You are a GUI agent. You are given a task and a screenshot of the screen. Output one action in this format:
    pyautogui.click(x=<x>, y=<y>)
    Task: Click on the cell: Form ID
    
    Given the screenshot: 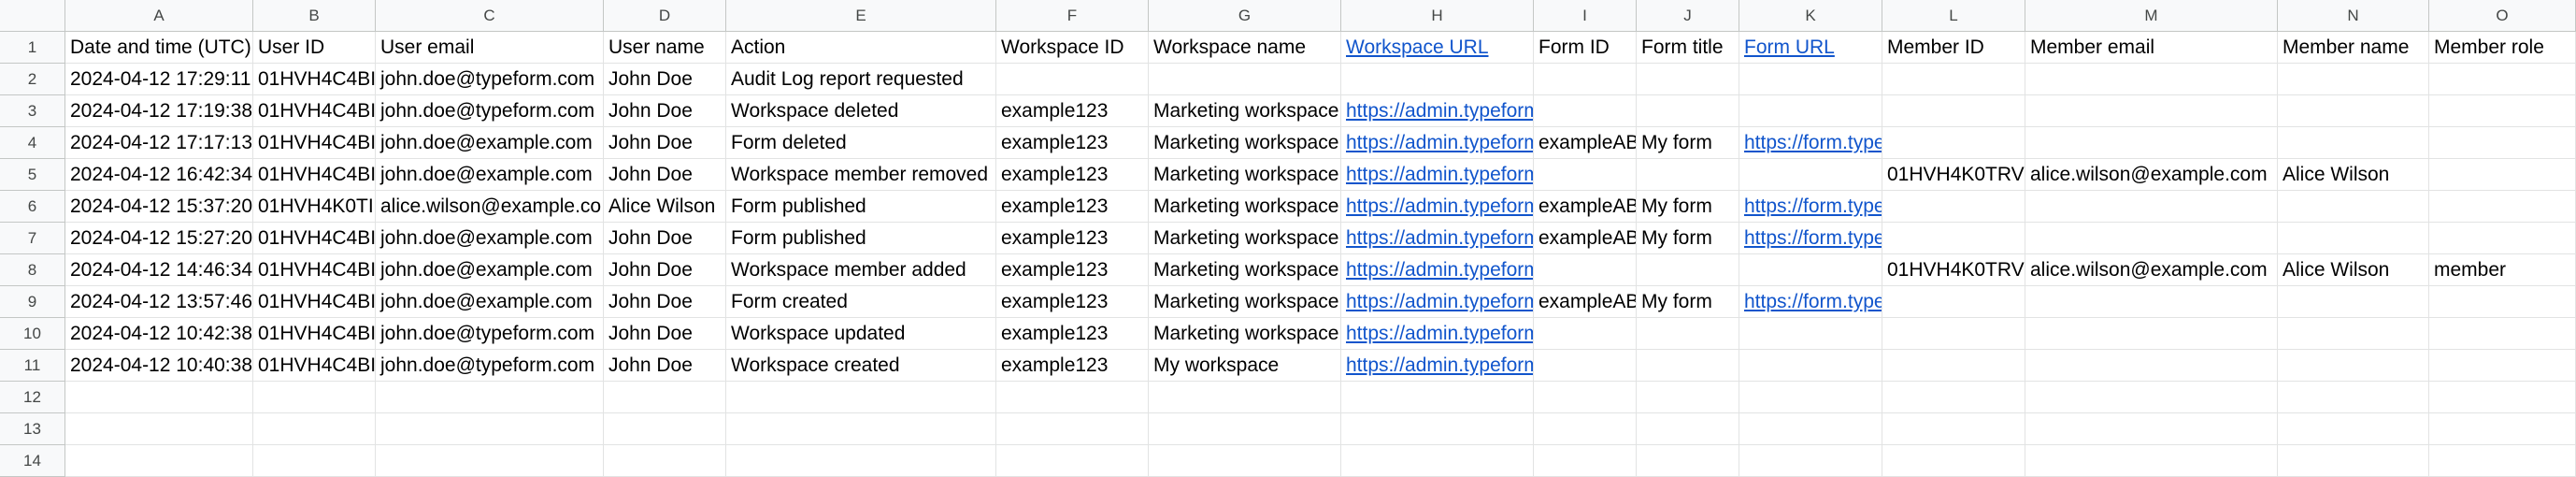 What is the action you would take?
    pyautogui.click(x=1585, y=48)
    